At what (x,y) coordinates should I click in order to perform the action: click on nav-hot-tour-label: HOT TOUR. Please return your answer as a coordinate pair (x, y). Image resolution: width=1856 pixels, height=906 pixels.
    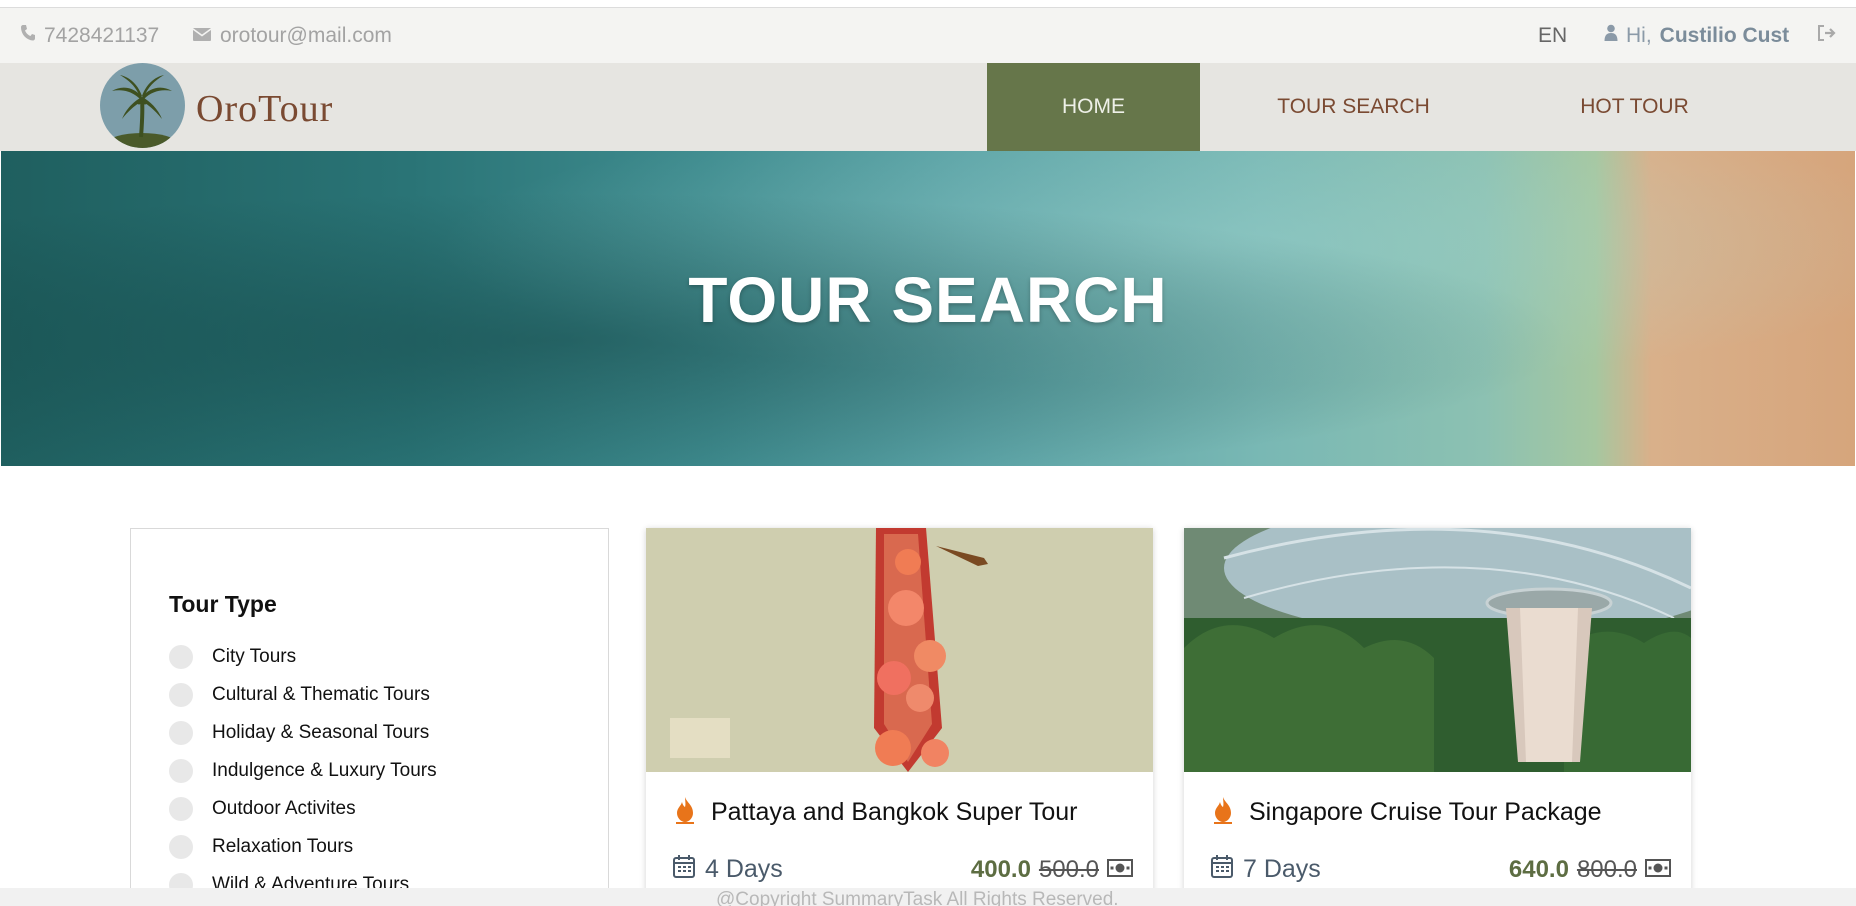
    Looking at the image, I should click on (1634, 107).